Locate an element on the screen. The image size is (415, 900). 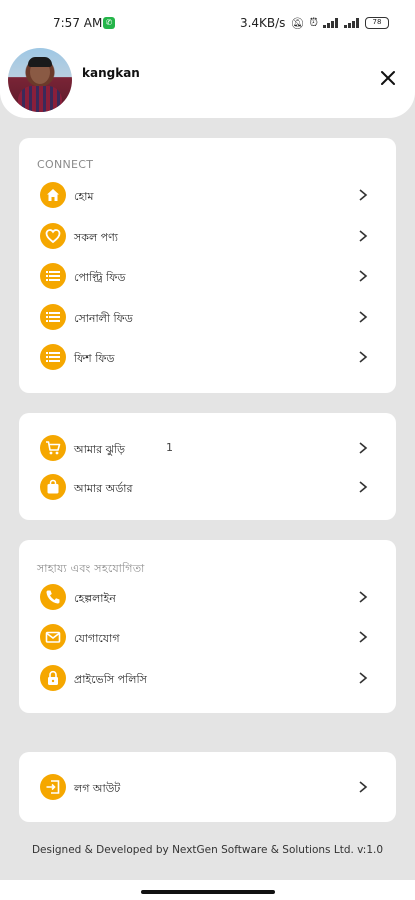
menu-item-label: হোম is located at coordinates (84, 196).